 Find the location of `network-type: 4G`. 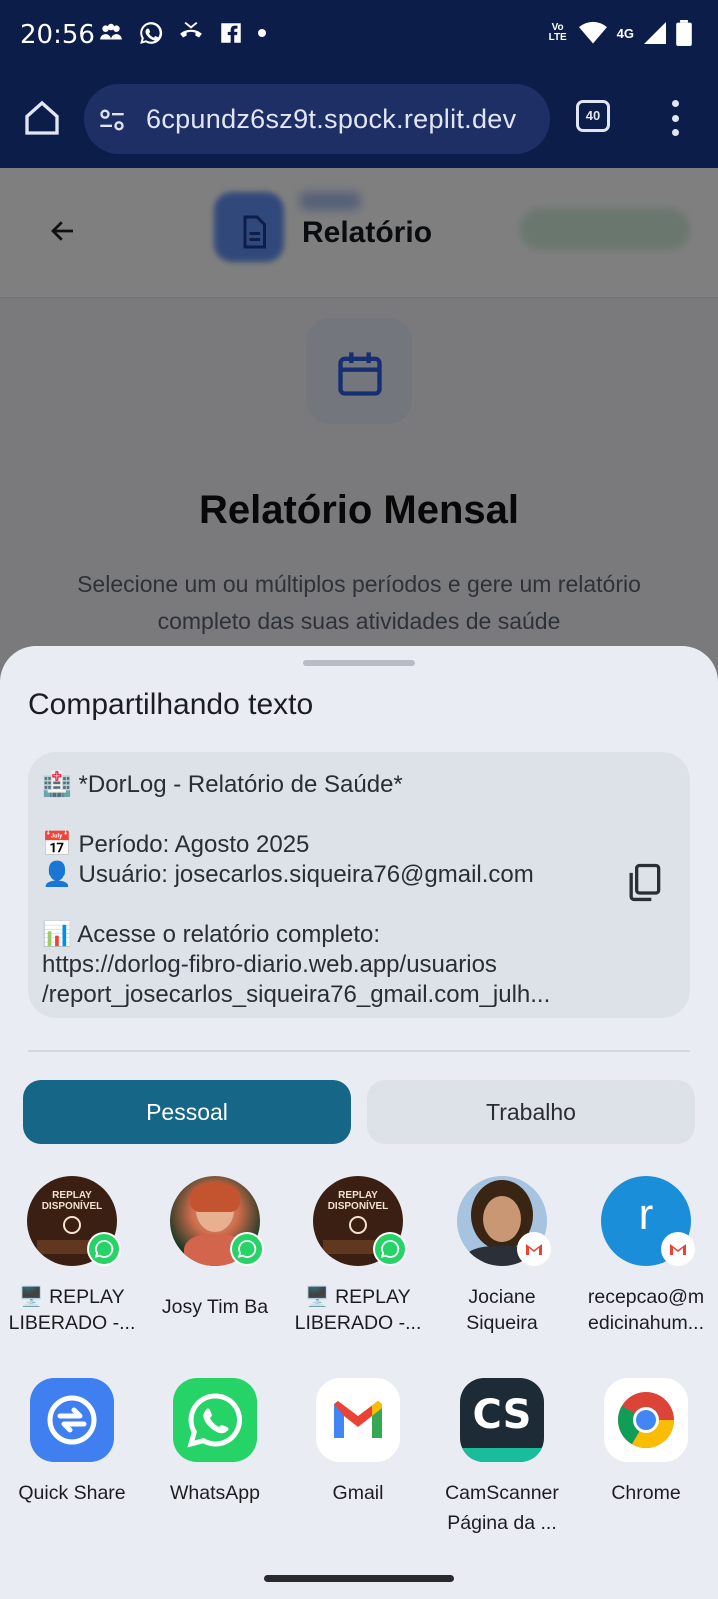

network-type: 4G is located at coordinates (625, 33).